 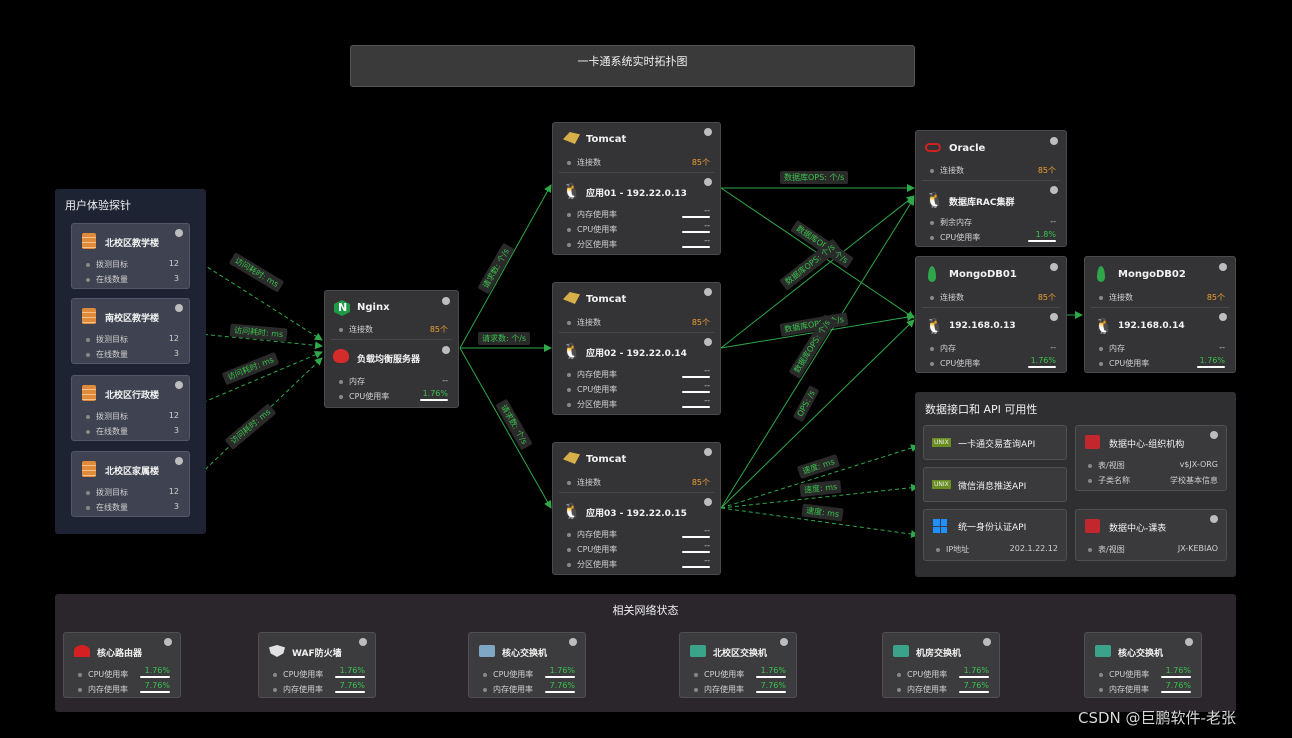 I want to click on mongodb-icon, so click(x=1101, y=274).